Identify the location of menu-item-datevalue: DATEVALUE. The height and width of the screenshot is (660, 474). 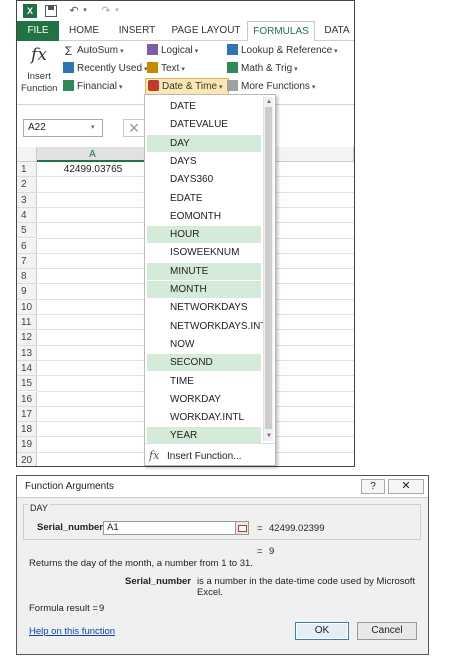
(204, 124).